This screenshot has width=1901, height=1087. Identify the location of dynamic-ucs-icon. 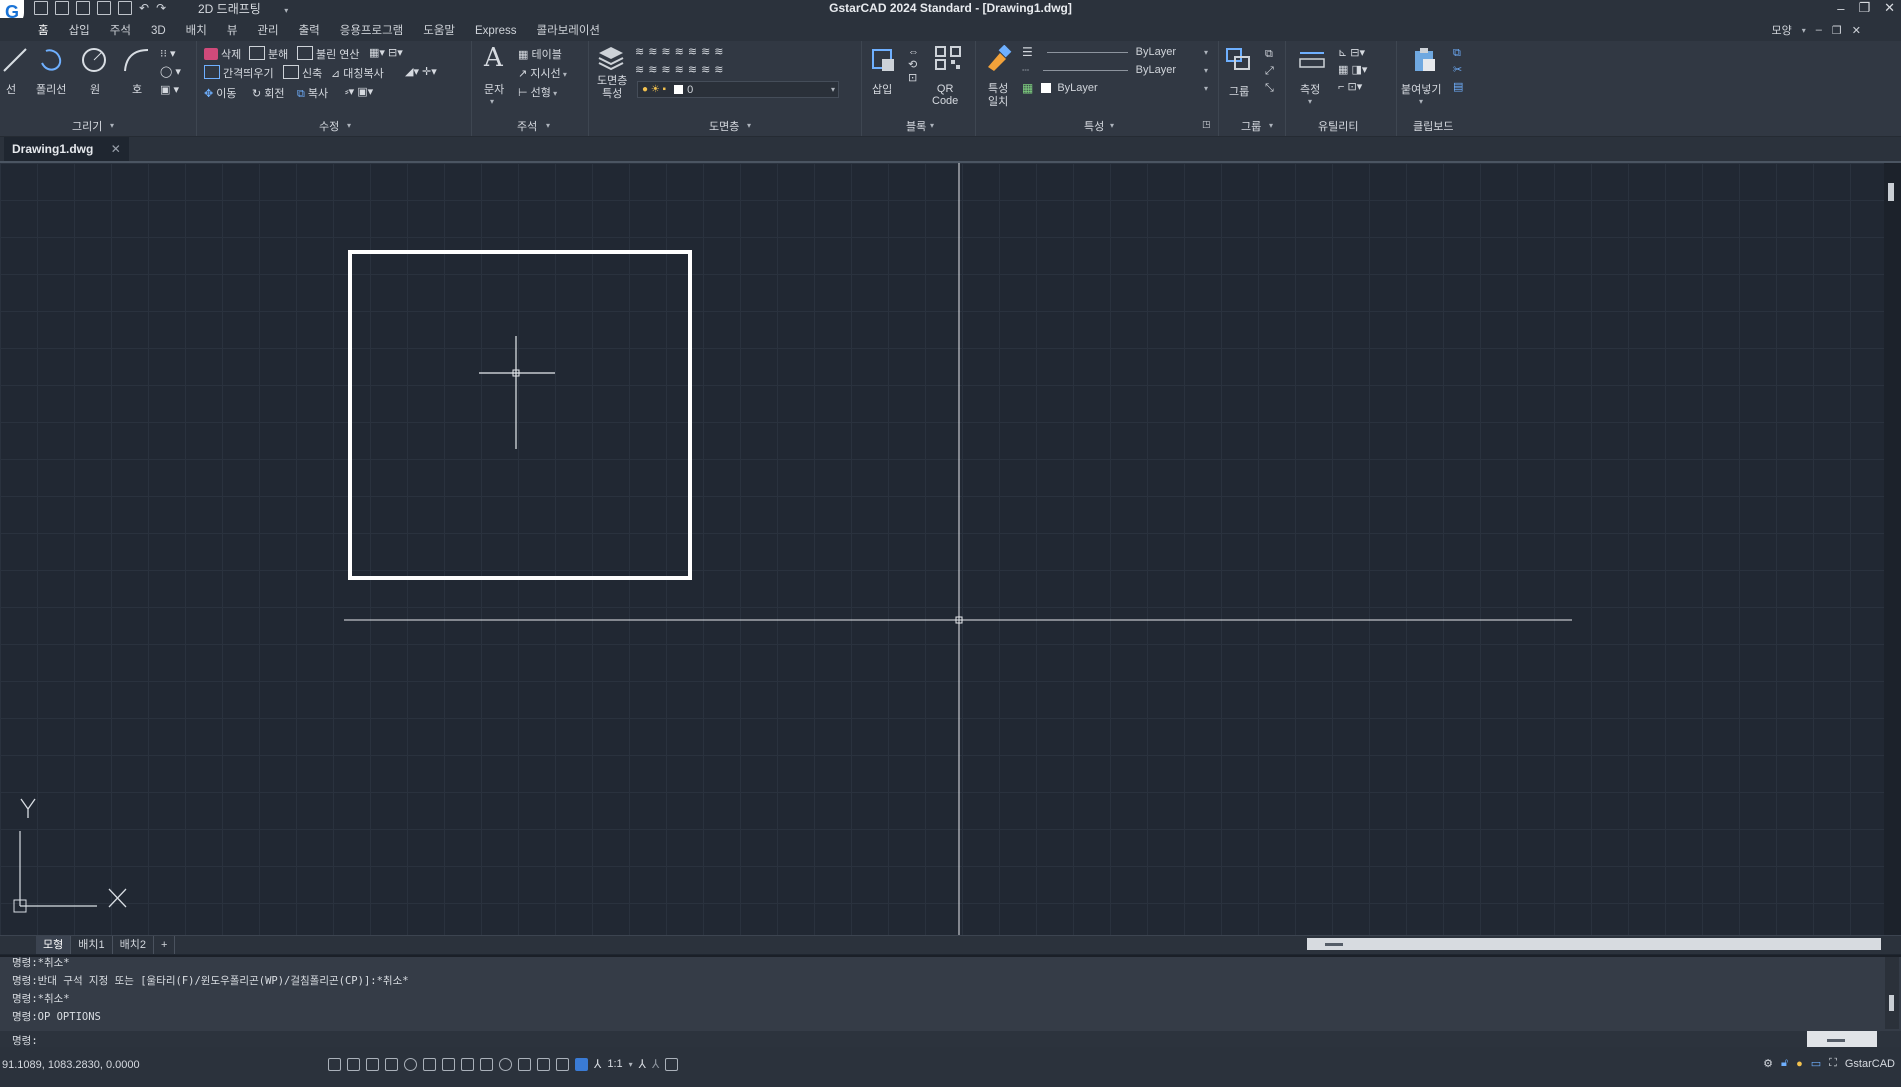
(467, 1064).